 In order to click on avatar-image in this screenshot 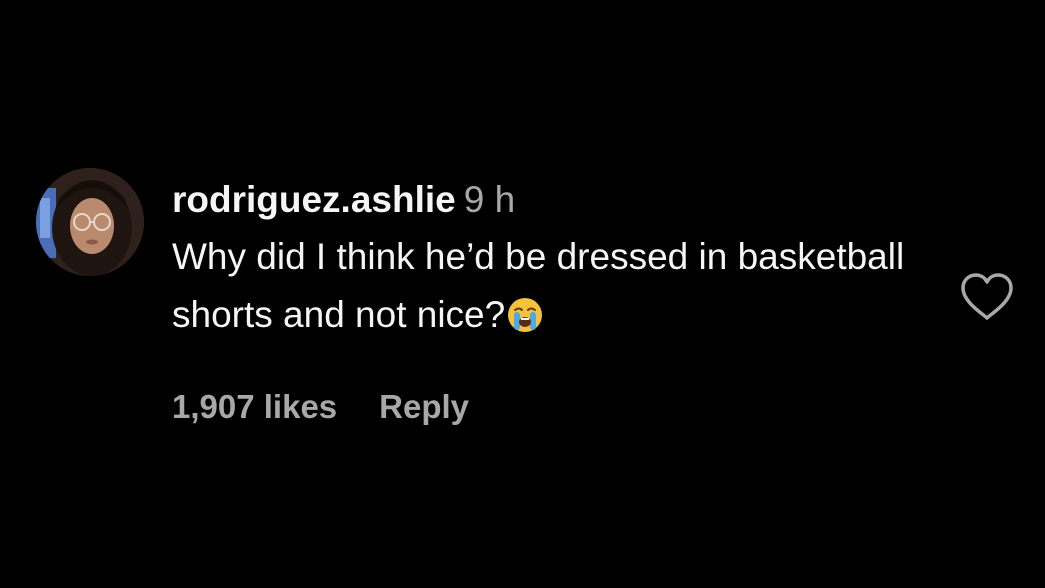, I will do `click(90, 222)`.